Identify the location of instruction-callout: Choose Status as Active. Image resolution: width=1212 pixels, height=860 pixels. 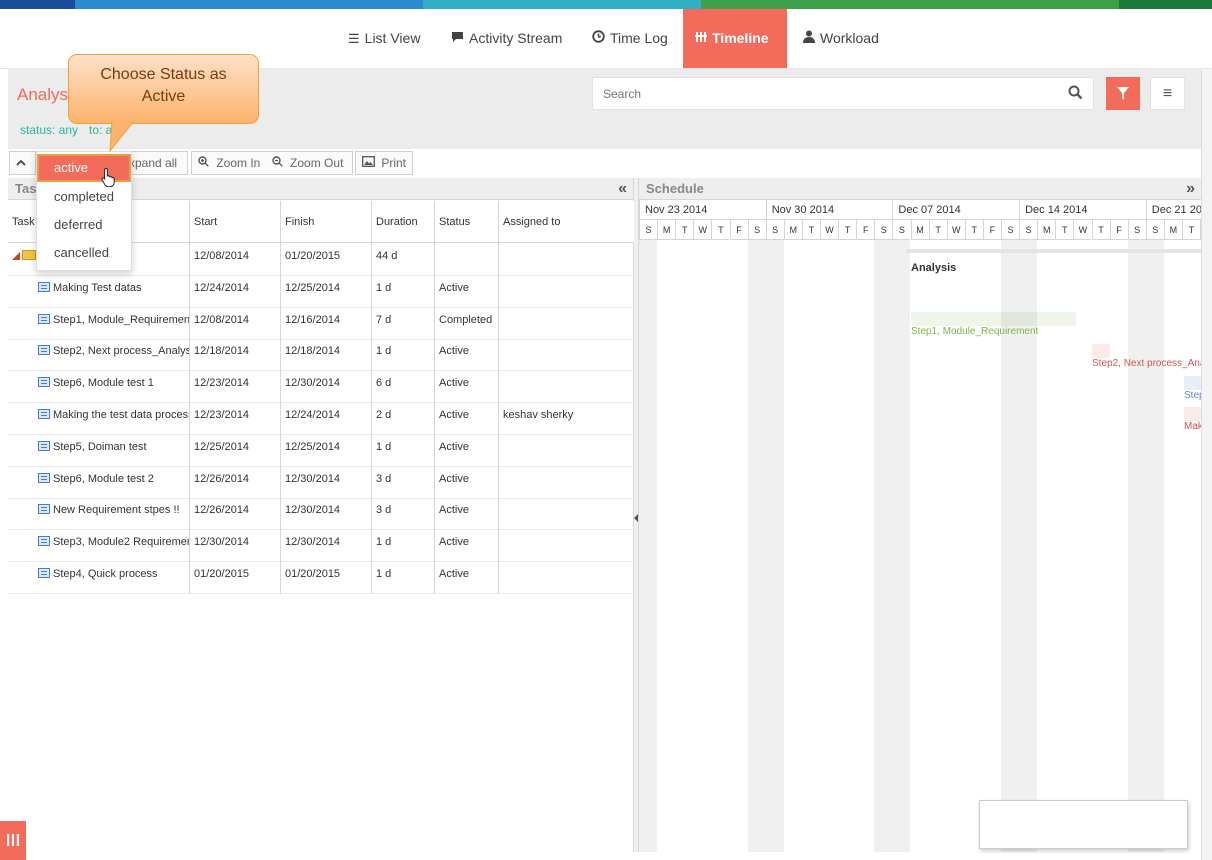
(163, 89).